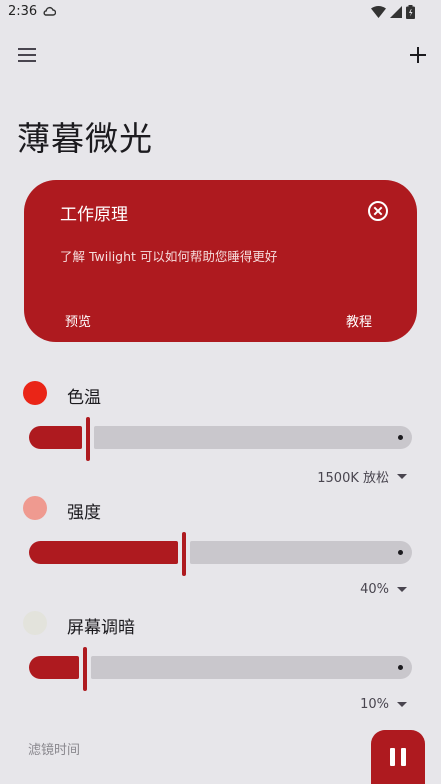  I want to click on color-temperature-value: 1500K 放松, so click(353, 478).